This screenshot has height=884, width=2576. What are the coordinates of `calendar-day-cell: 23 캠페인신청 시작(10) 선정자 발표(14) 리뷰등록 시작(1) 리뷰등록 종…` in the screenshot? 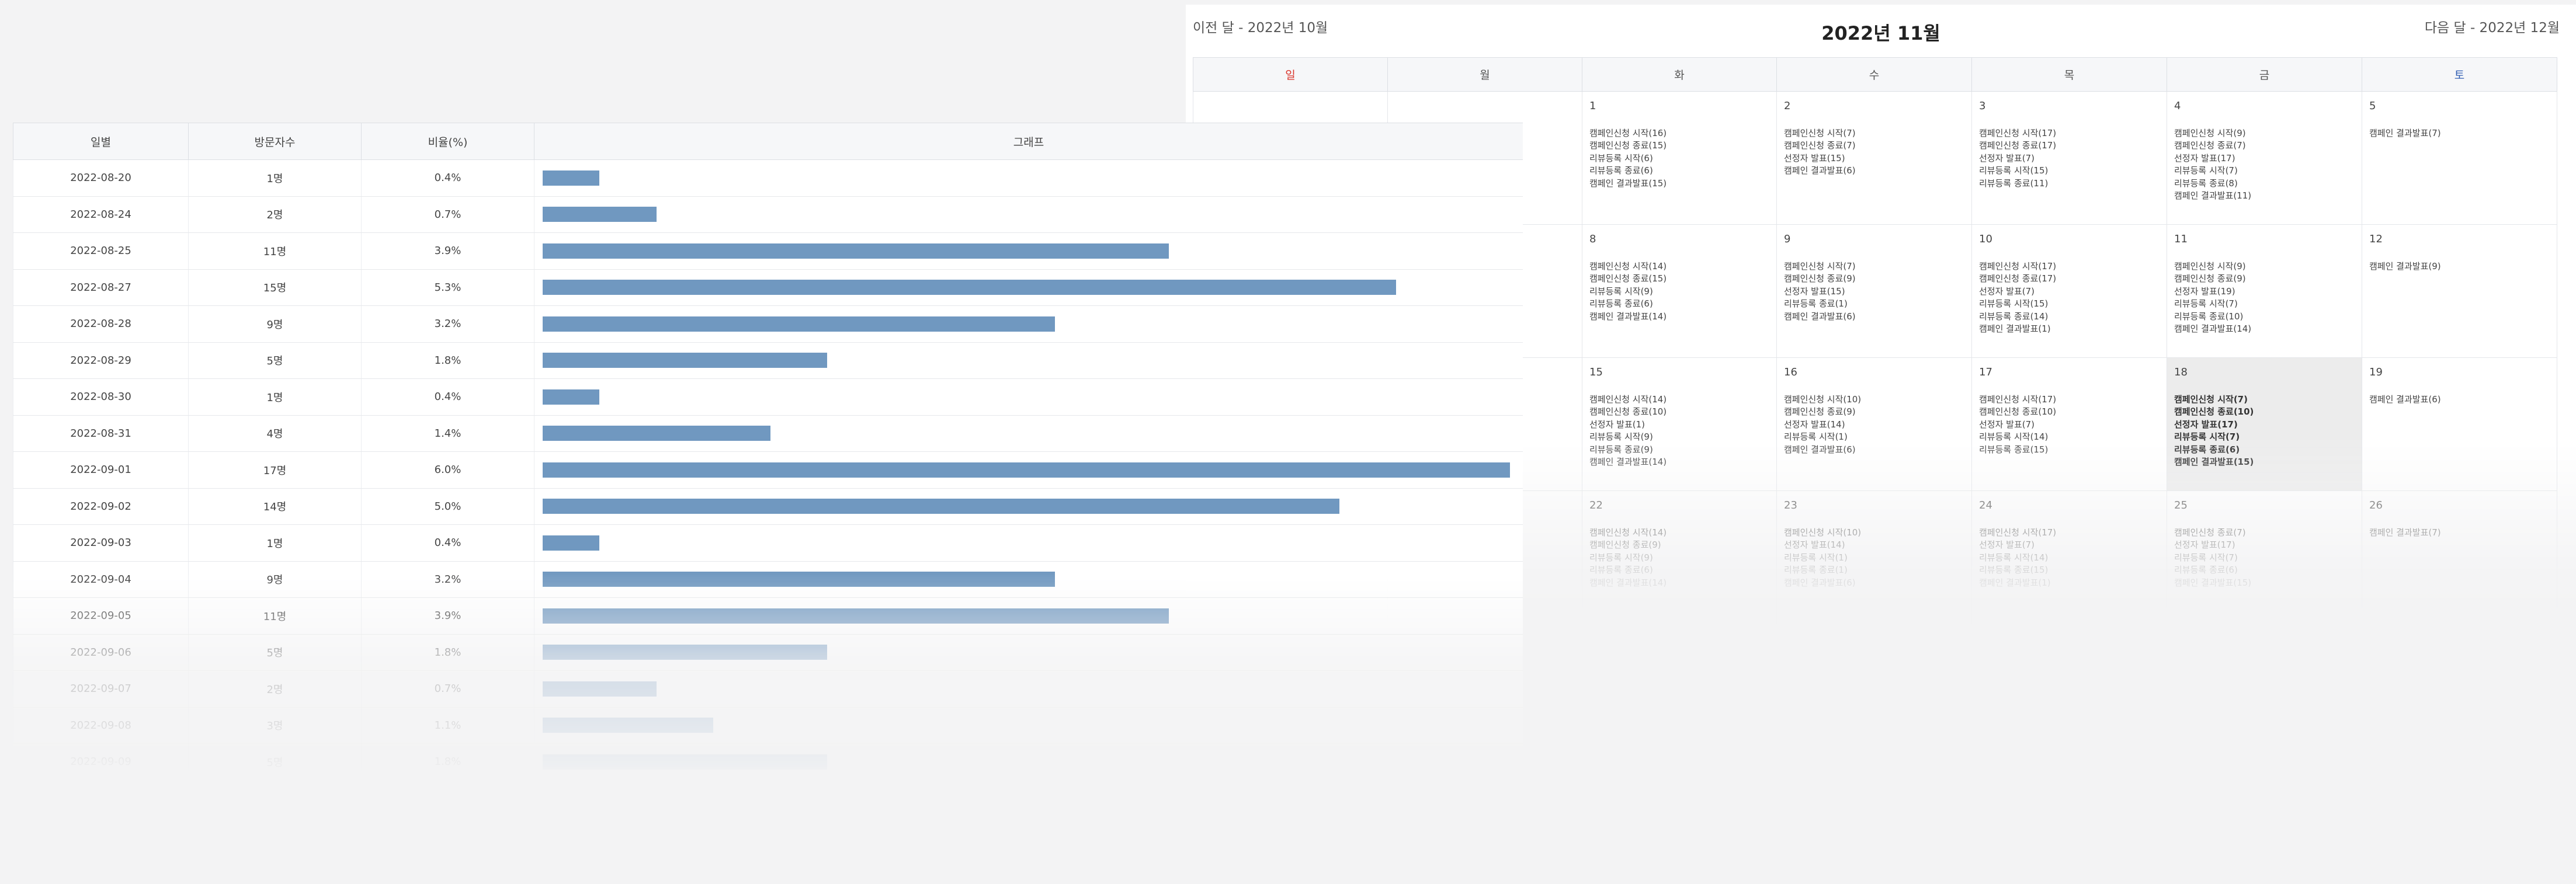 It's located at (1874, 557).